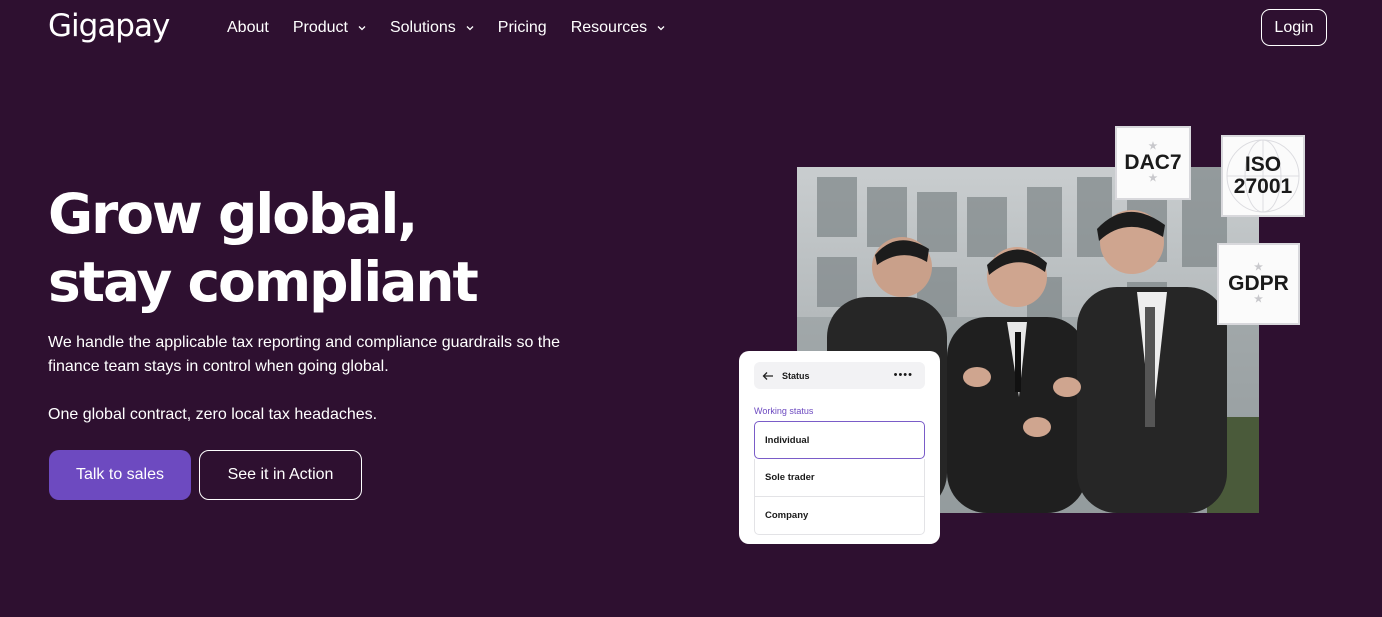  I want to click on working-status-label: Working status, so click(784, 411).